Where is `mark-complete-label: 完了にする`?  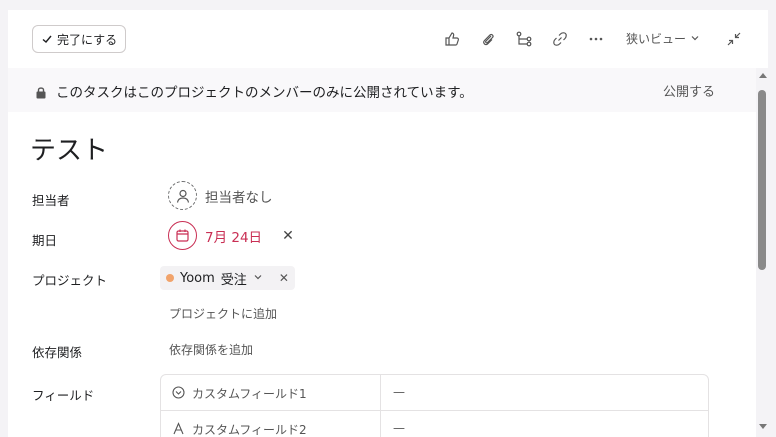 mark-complete-label: 完了にする is located at coordinates (87, 39).